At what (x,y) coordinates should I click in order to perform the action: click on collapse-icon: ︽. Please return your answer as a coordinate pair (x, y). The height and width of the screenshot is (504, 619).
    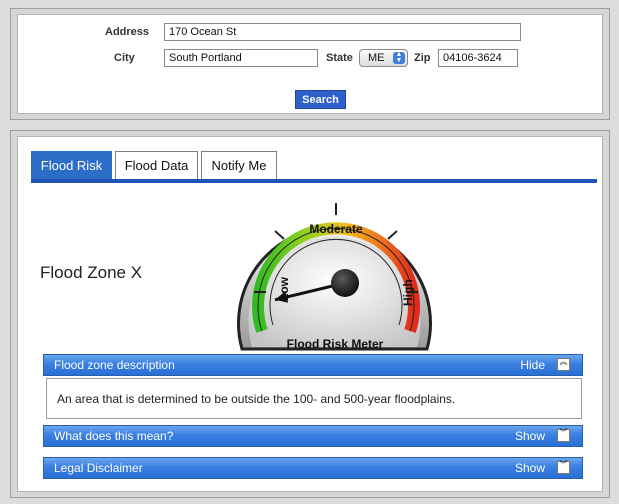
    Looking at the image, I should click on (563, 364).